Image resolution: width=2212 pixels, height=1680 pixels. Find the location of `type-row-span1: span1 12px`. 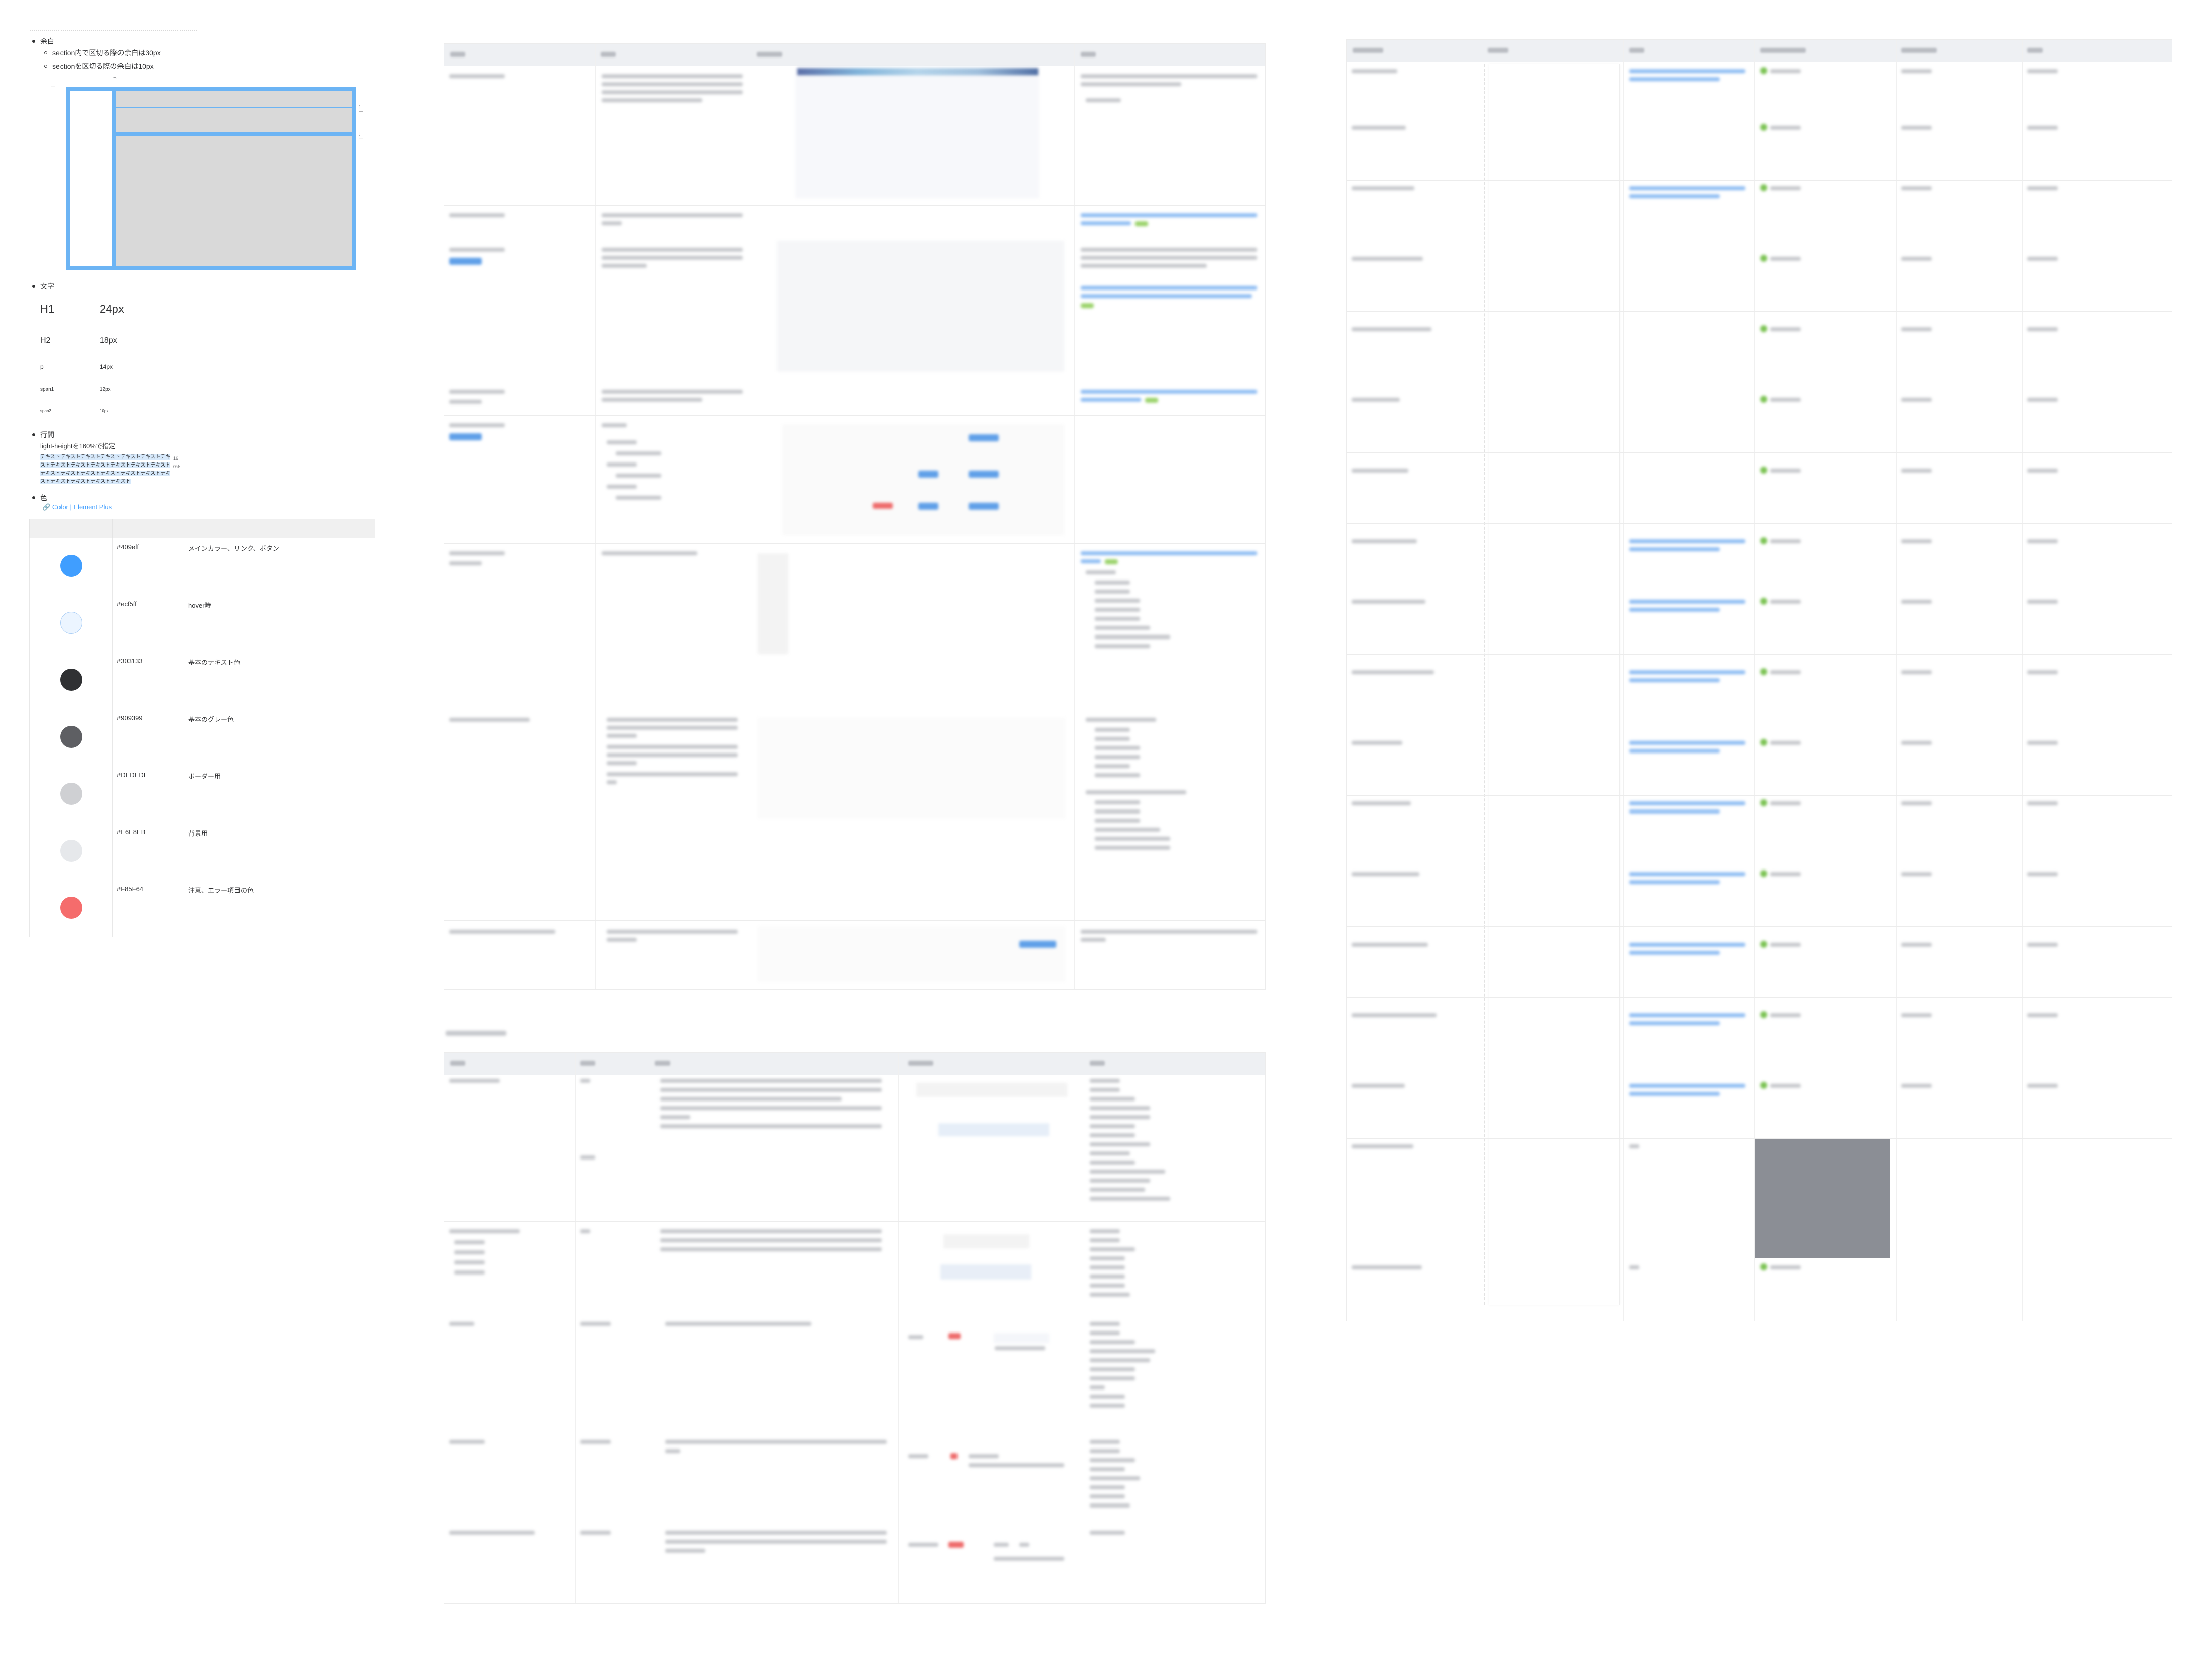

type-row-span1: span1 12px is located at coordinates (205, 389).